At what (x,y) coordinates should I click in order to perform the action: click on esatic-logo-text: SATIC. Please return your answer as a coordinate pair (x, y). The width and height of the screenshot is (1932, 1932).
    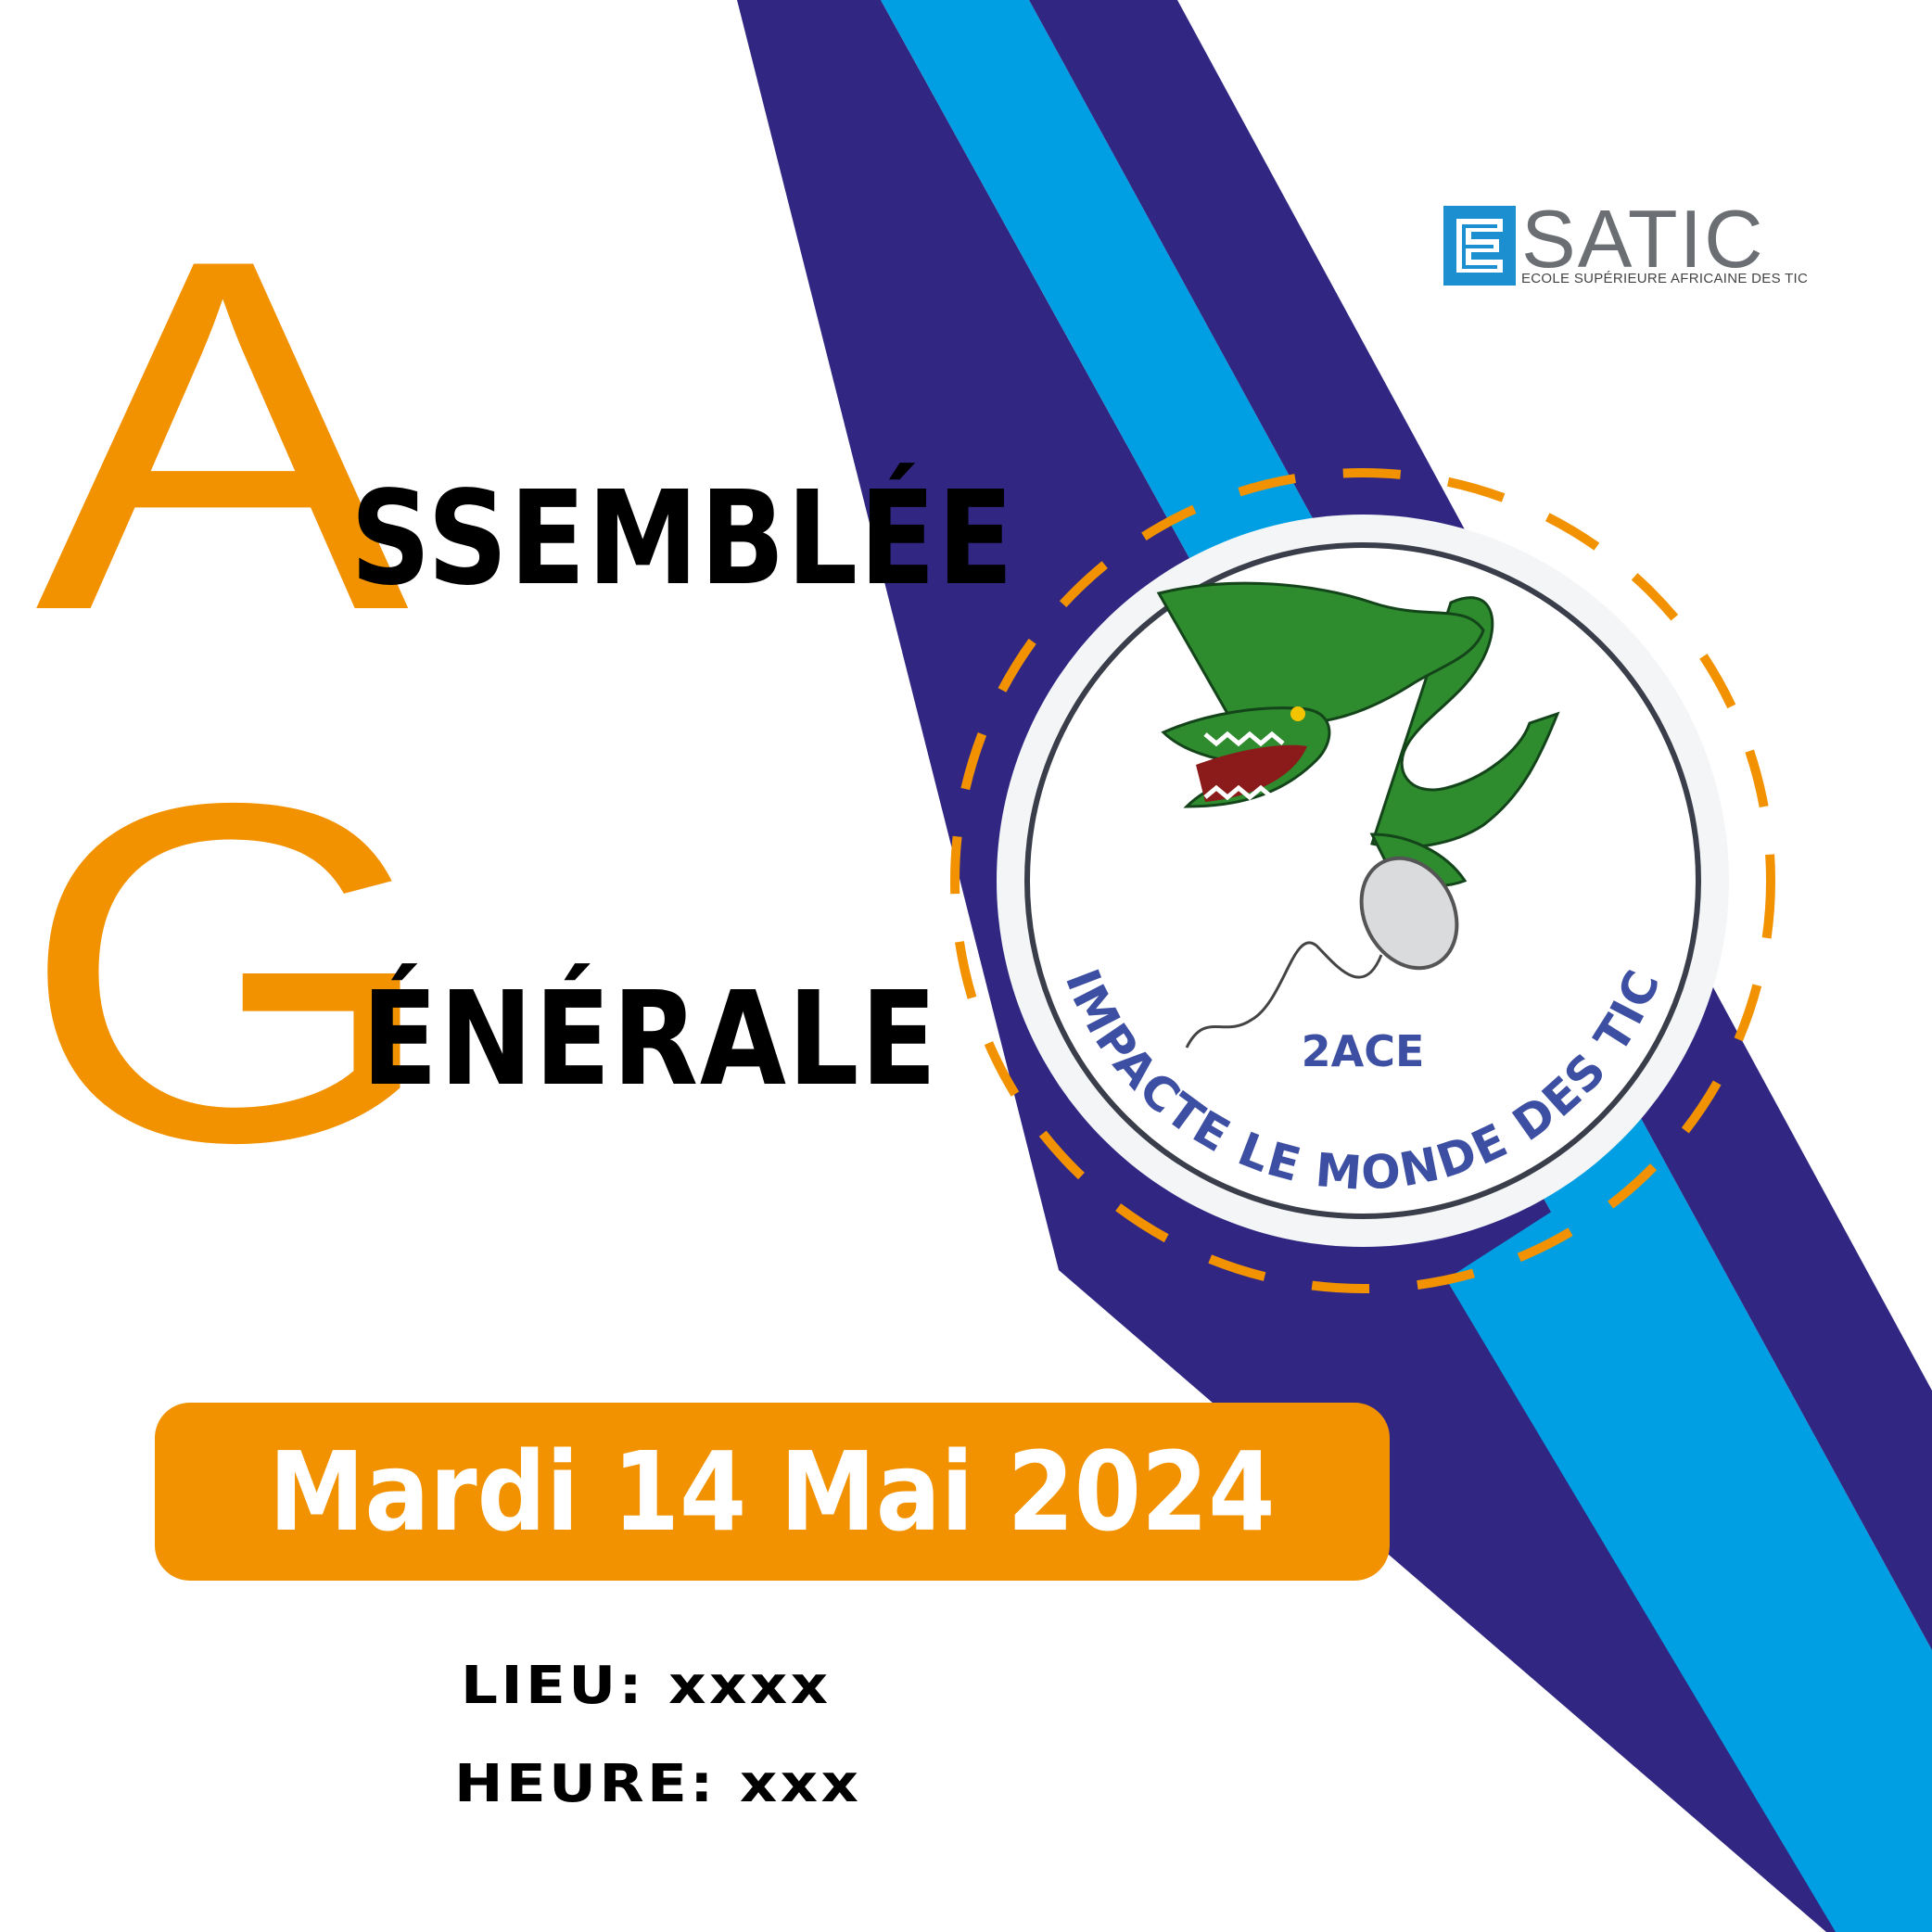
    Looking at the image, I should click on (1643, 239).